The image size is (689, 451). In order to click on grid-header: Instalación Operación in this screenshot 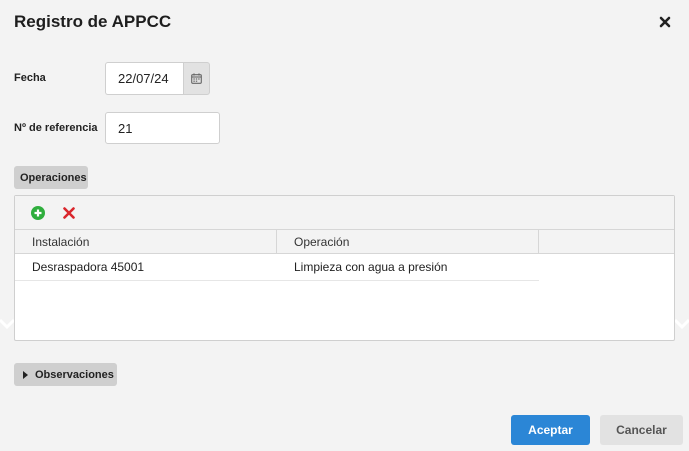, I will do `click(344, 241)`.